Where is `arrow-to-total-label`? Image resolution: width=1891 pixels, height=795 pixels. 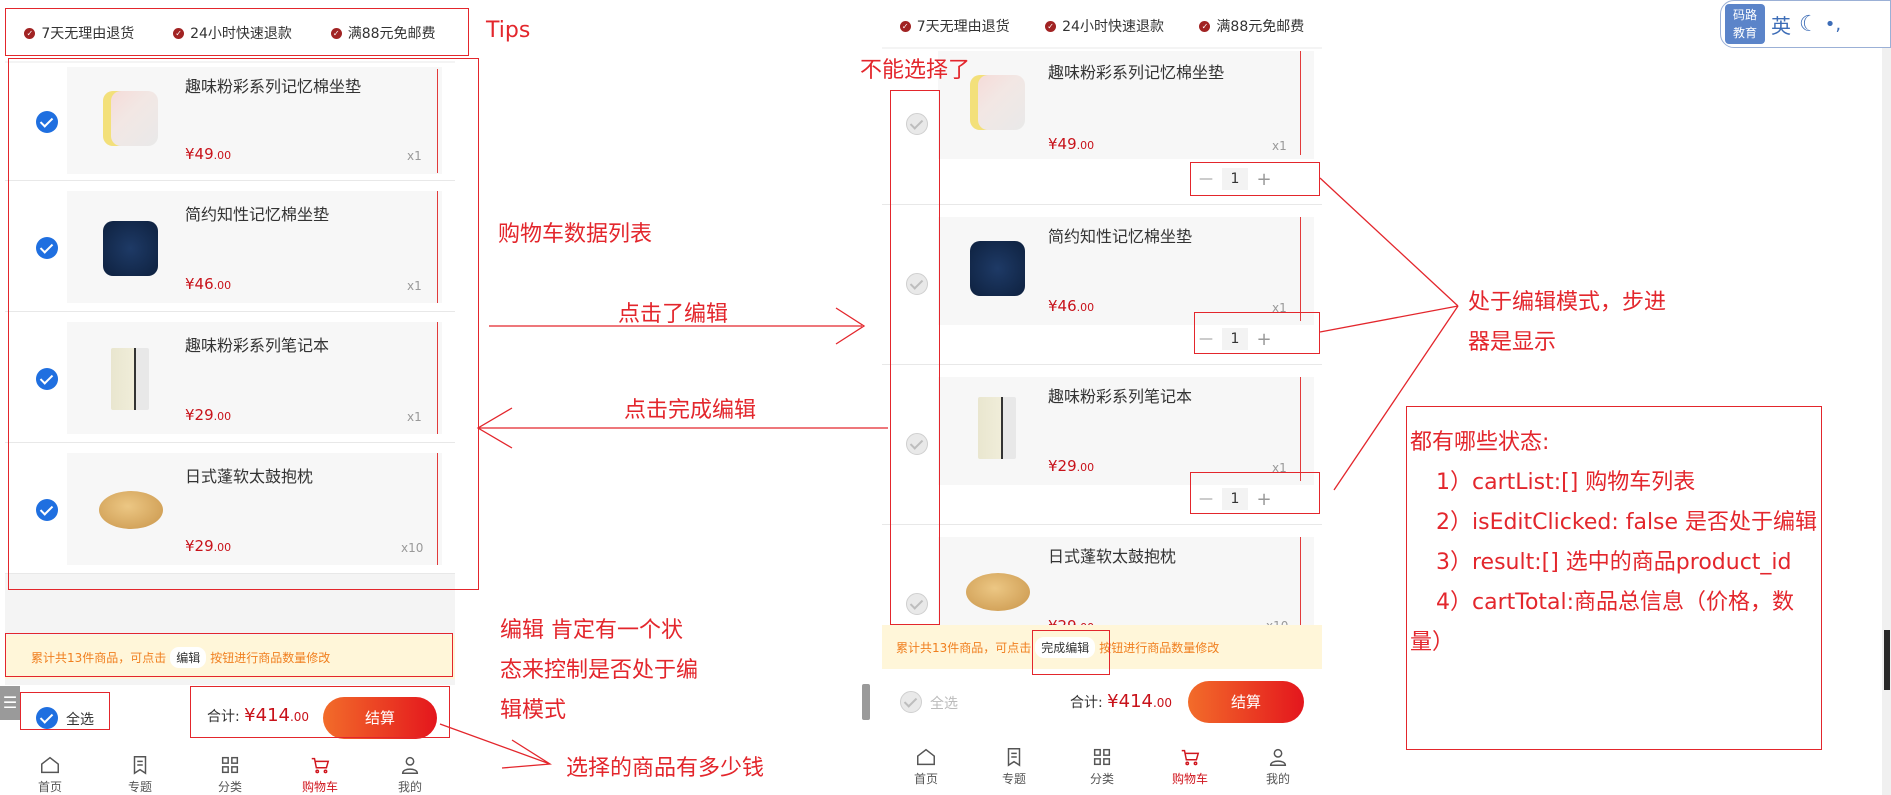
arrow-to-total-label is located at coordinates (495, 746).